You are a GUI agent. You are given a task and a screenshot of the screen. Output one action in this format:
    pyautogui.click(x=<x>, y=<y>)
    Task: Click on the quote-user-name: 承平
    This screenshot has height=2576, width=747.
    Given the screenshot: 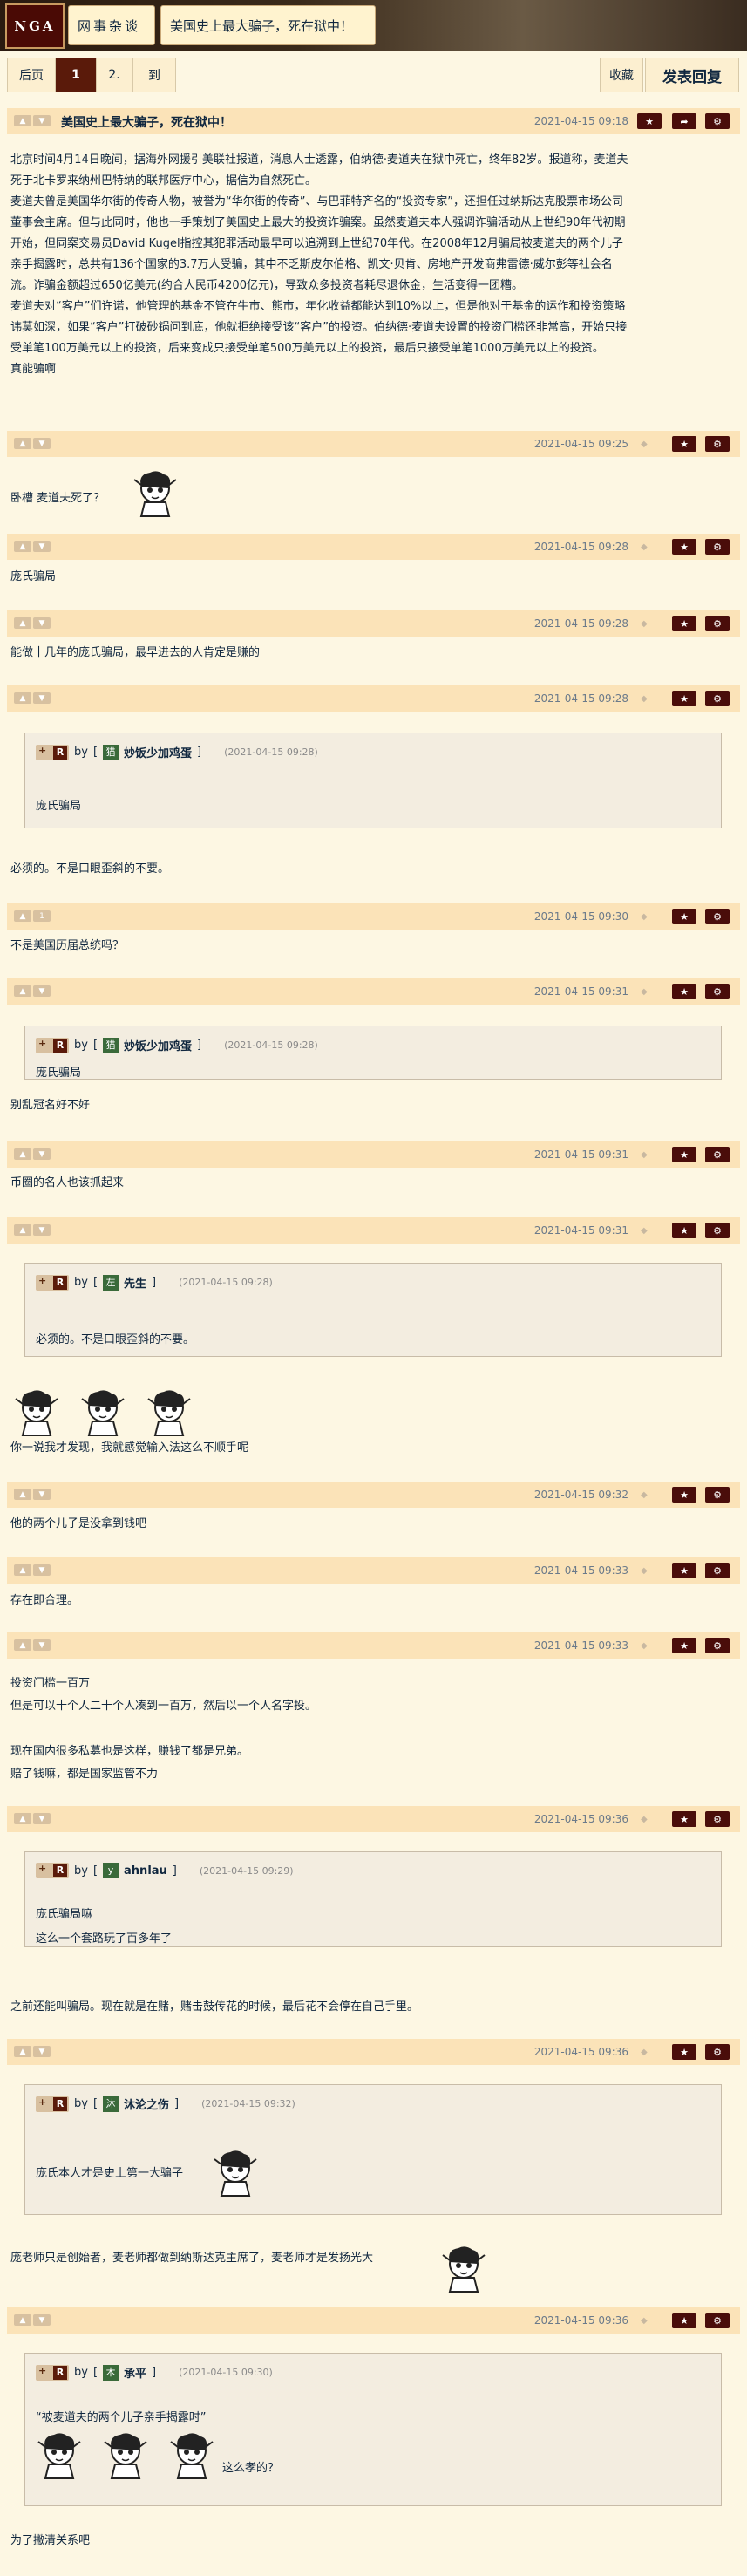 What is the action you would take?
    pyautogui.click(x=135, y=2373)
    